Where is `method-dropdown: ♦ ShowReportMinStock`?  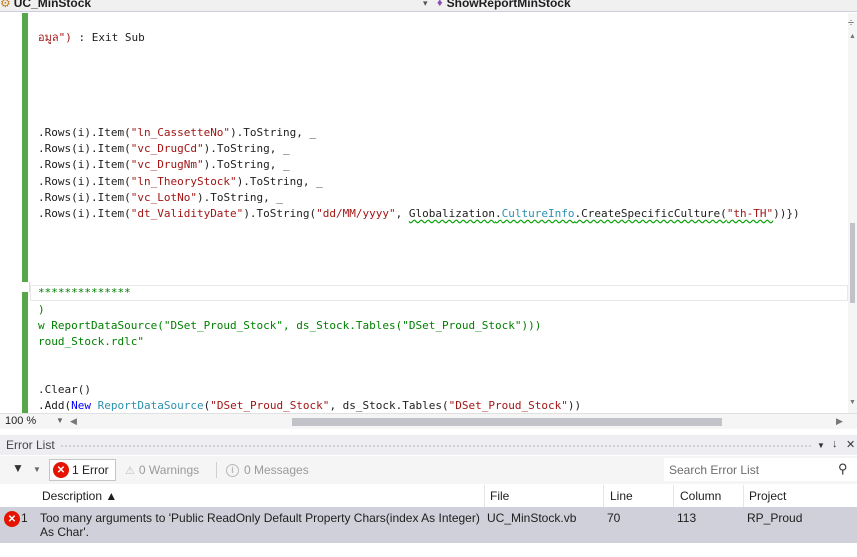 method-dropdown: ♦ ShowReportMinStock is located at coordinates (504, 5).